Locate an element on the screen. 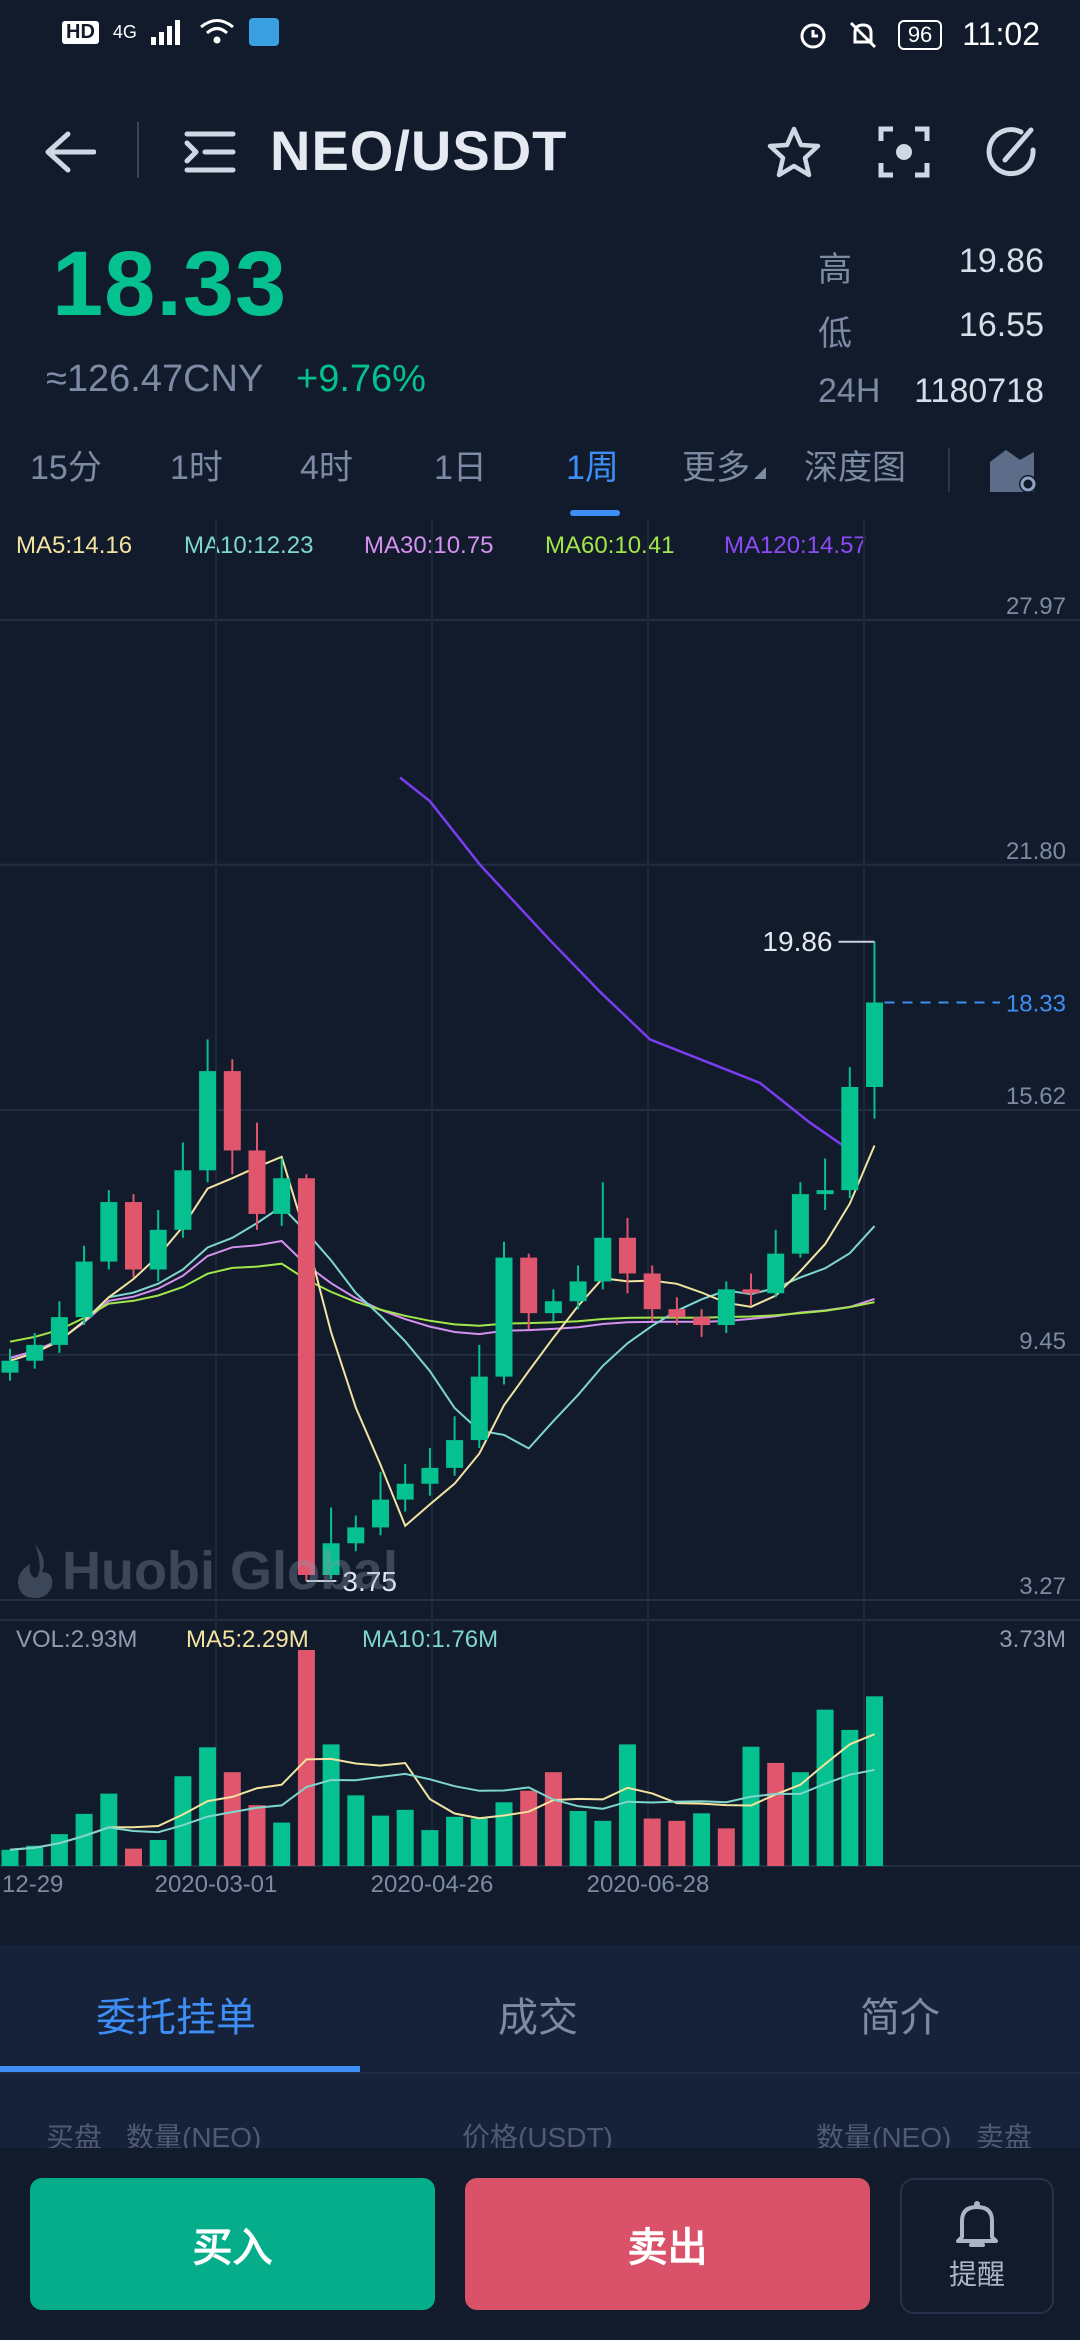 This screenshot has height=2340, width=1080. tab-1d: 1日 is located at coordinates (460, 464).